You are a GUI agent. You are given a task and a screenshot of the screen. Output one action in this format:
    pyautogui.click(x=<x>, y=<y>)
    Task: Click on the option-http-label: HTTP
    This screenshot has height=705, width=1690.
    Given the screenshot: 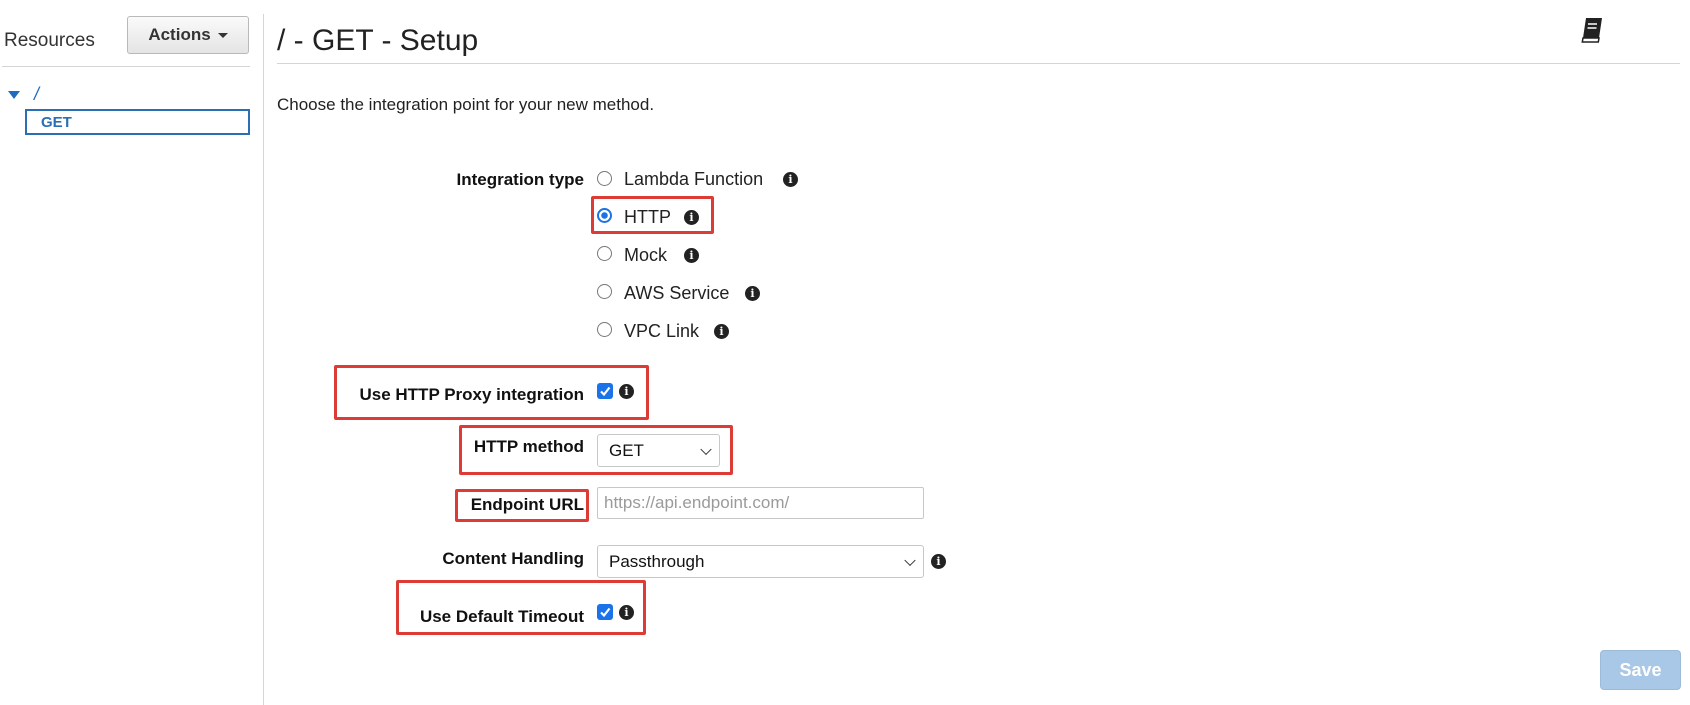 What is the action you would take?
    pyautogui.click(x=647, y=217)
    